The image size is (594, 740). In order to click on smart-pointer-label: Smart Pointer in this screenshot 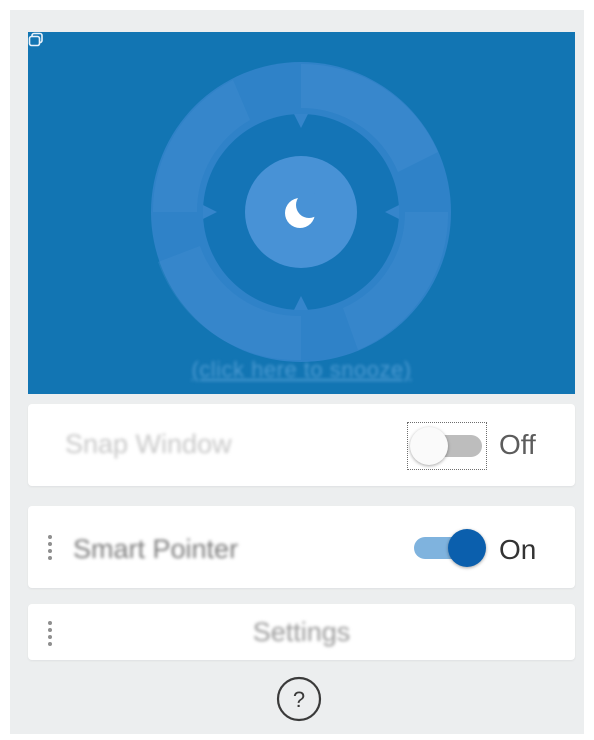, I will do `click(156, 549)`.